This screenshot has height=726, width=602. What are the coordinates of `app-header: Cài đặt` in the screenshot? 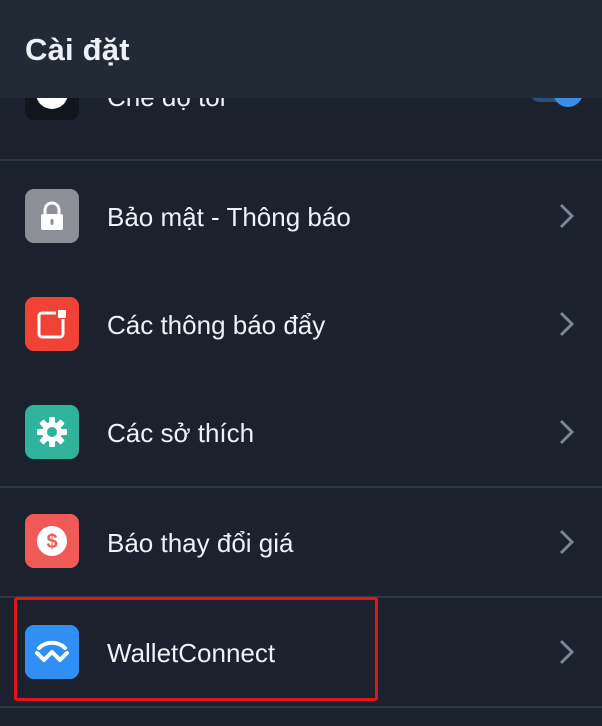 It's located at (301, 49).